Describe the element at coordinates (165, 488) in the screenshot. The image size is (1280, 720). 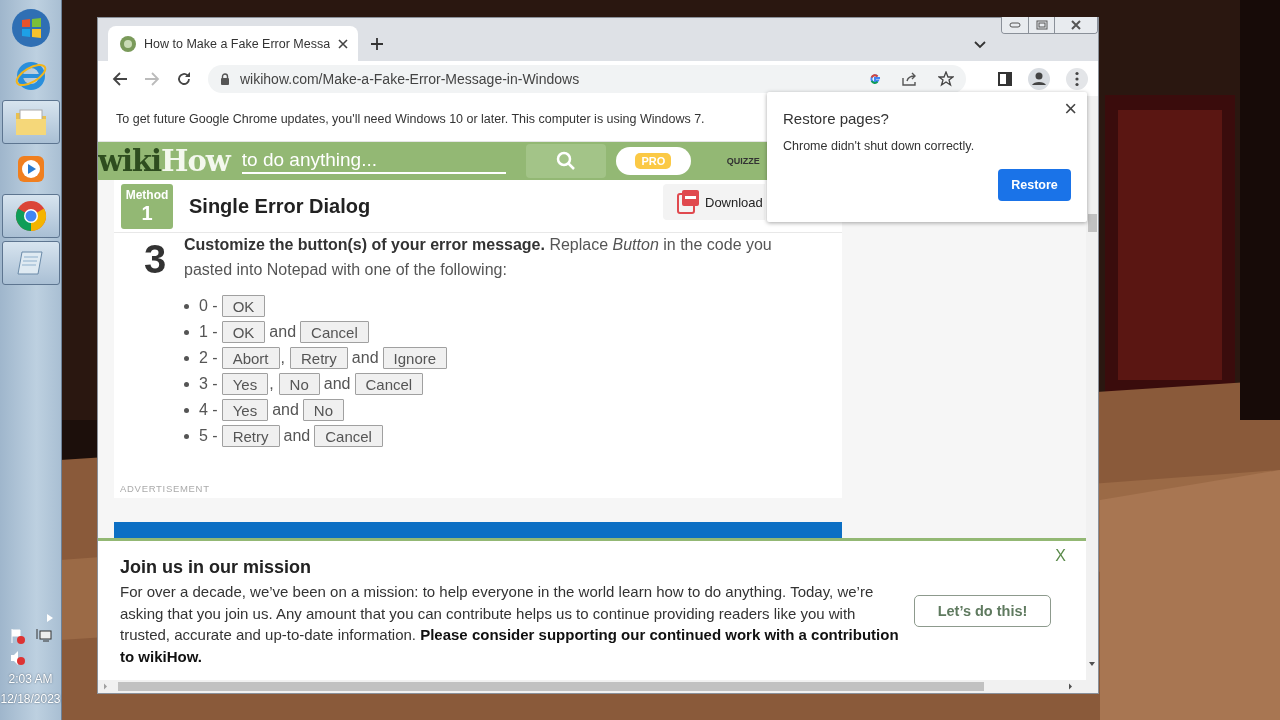
I see `ad-label: ADVERTISEMENT` at that location.